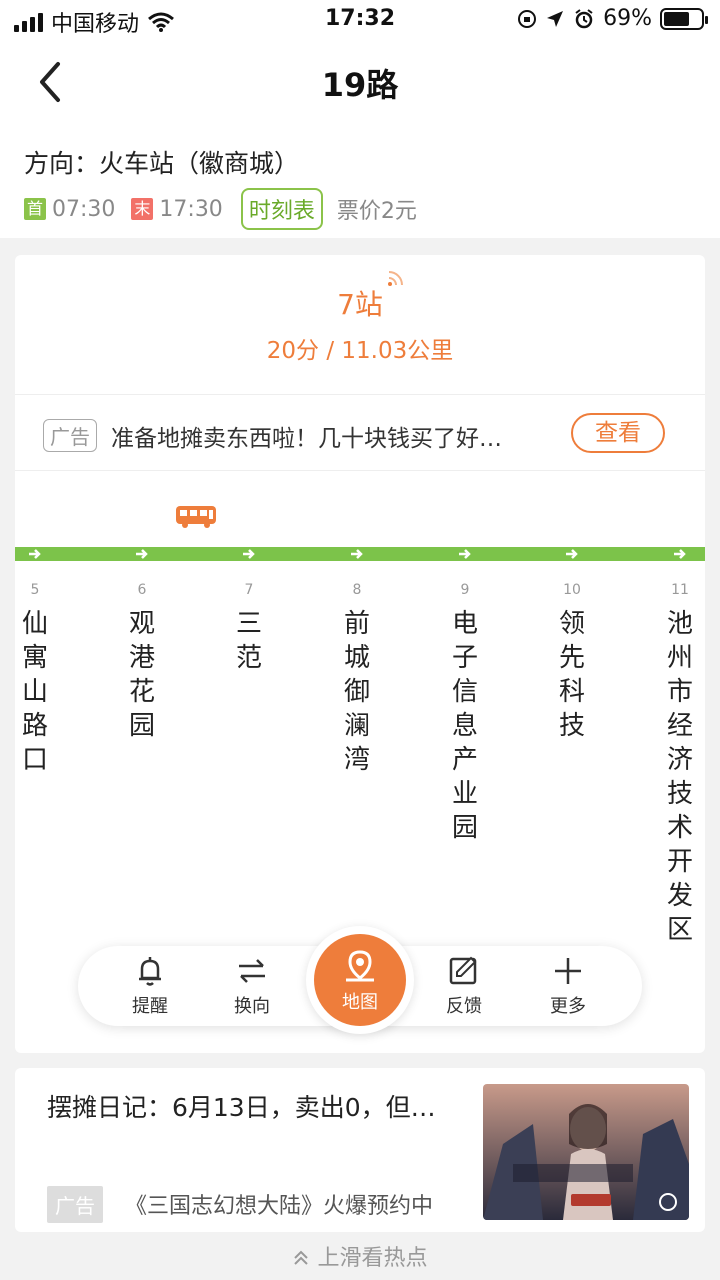  What do you see at coordinates (249, 590) in the screenshot?
I see `station-number: 7` at bounding box center [249, 590].